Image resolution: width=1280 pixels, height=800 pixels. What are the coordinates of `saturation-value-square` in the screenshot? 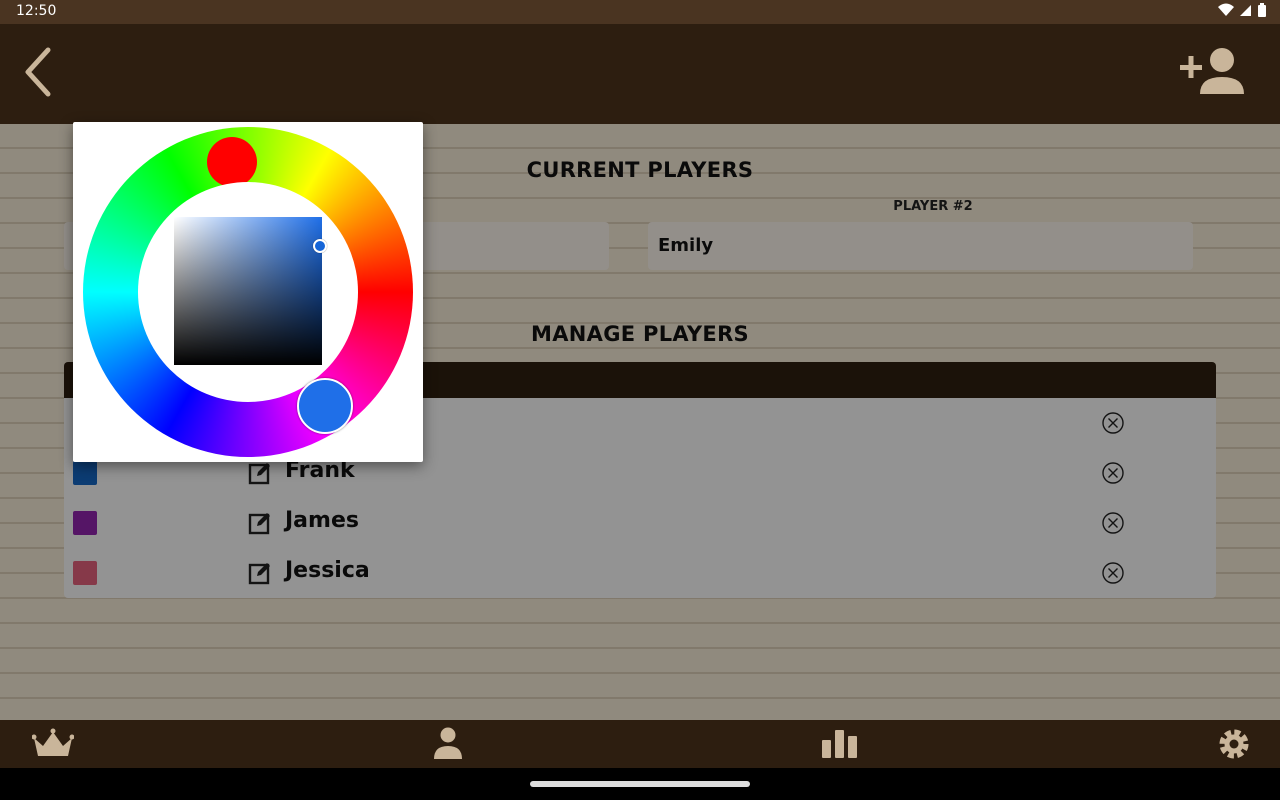 It's located at (248, 291).